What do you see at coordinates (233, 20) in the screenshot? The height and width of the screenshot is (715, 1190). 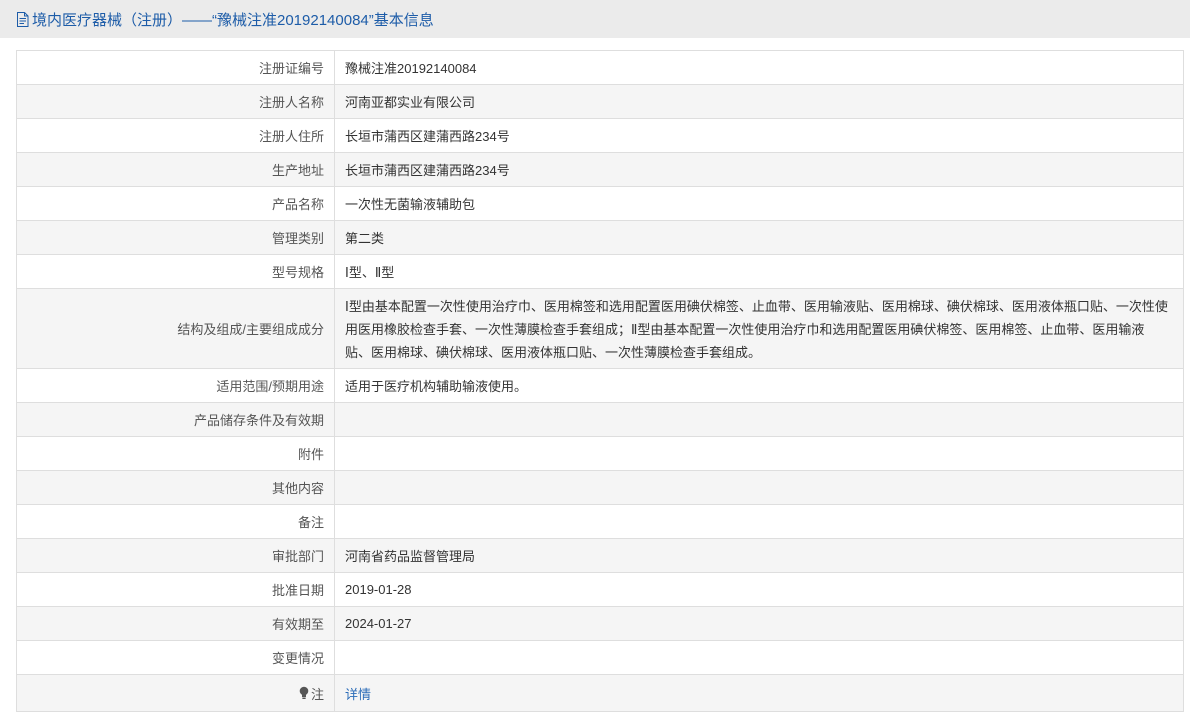 I see `page-title: 境内医疗器械（注册）——“豫械注准20192140084”基本信息` at bounding box center [233, 20].